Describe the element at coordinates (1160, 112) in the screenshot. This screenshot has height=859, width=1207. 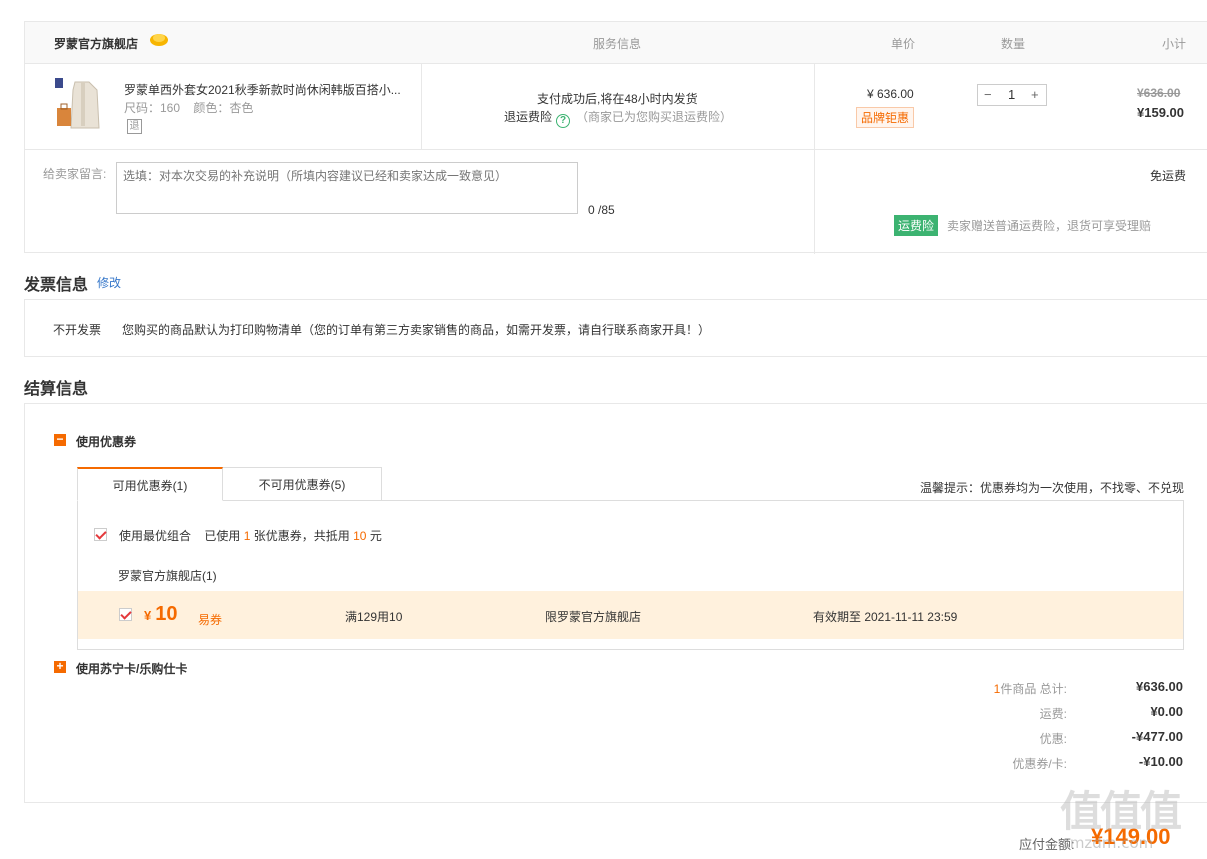
I see `new-subtotal: ¥159.00` at that location.